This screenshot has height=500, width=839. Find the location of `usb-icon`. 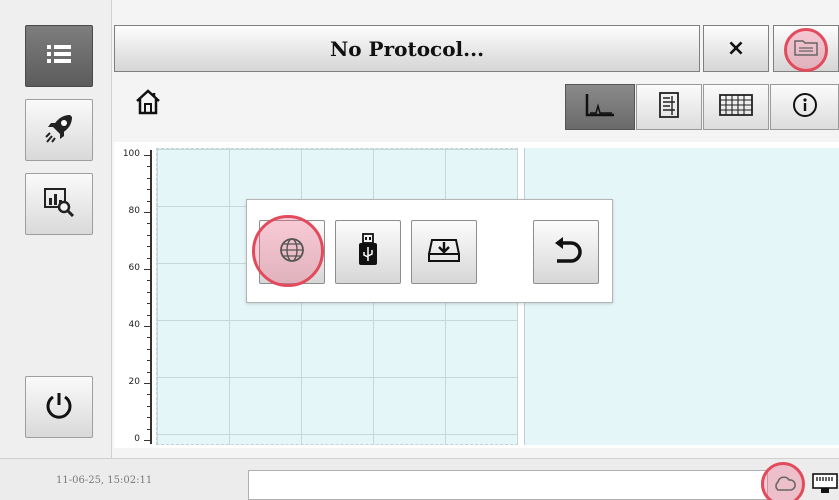

usb-icon is located at coordinates (368, 252).